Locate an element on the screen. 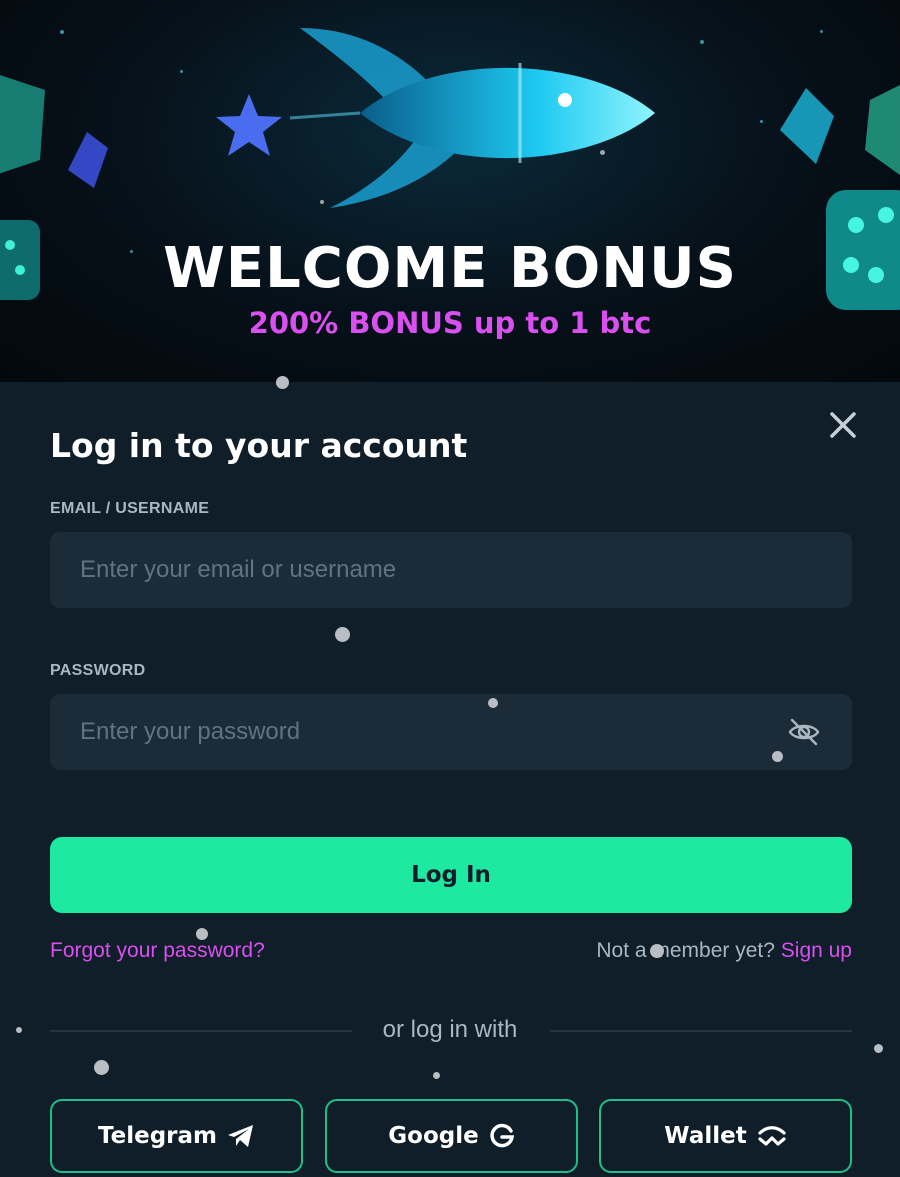 This screenshot has width=900, height=1177. page-title: Log in to your account is located at coordinates (259, 445).